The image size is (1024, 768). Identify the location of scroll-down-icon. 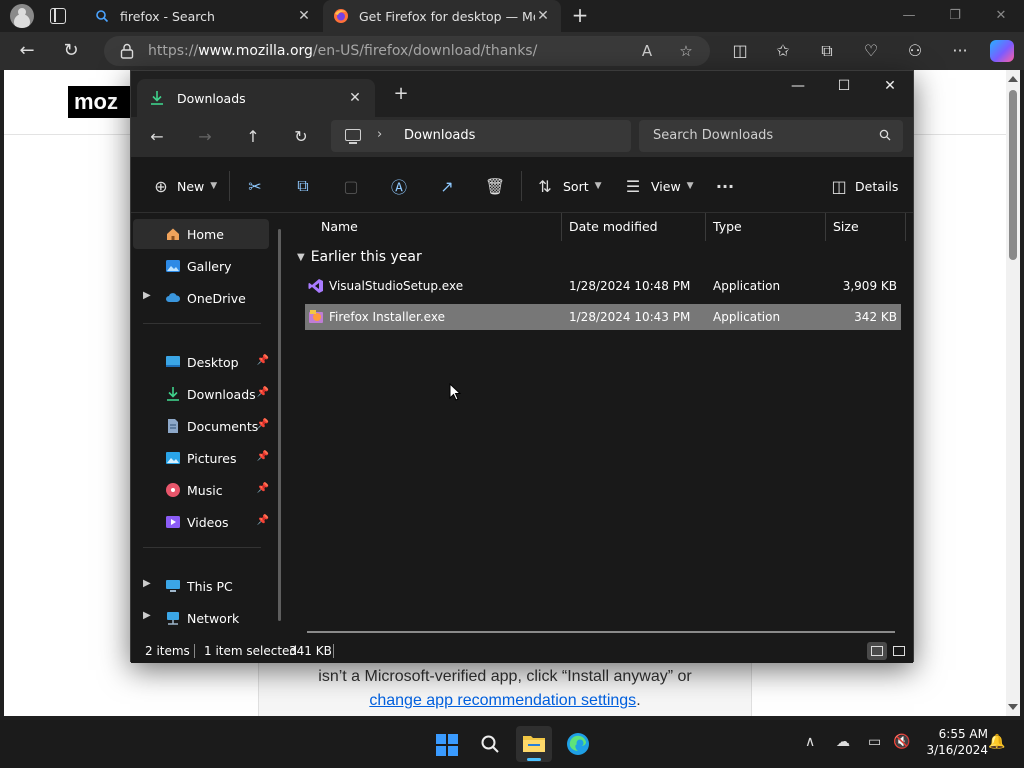
(1013, 707).